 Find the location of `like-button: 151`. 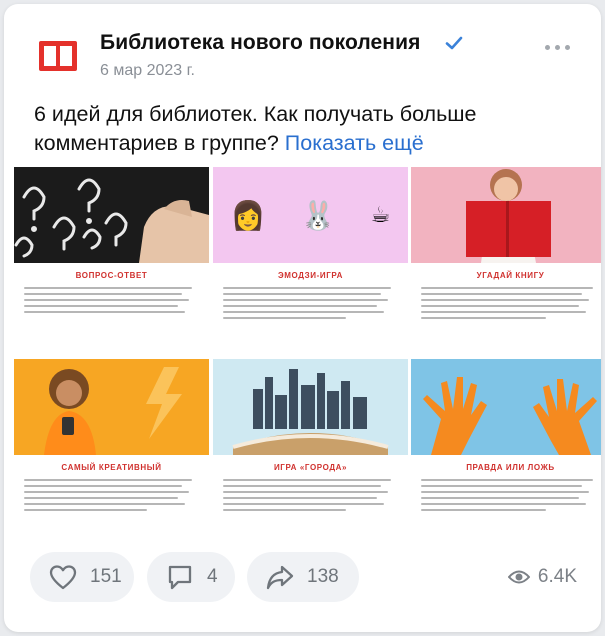

like-button: 151 is located at coordinates (82, 577).